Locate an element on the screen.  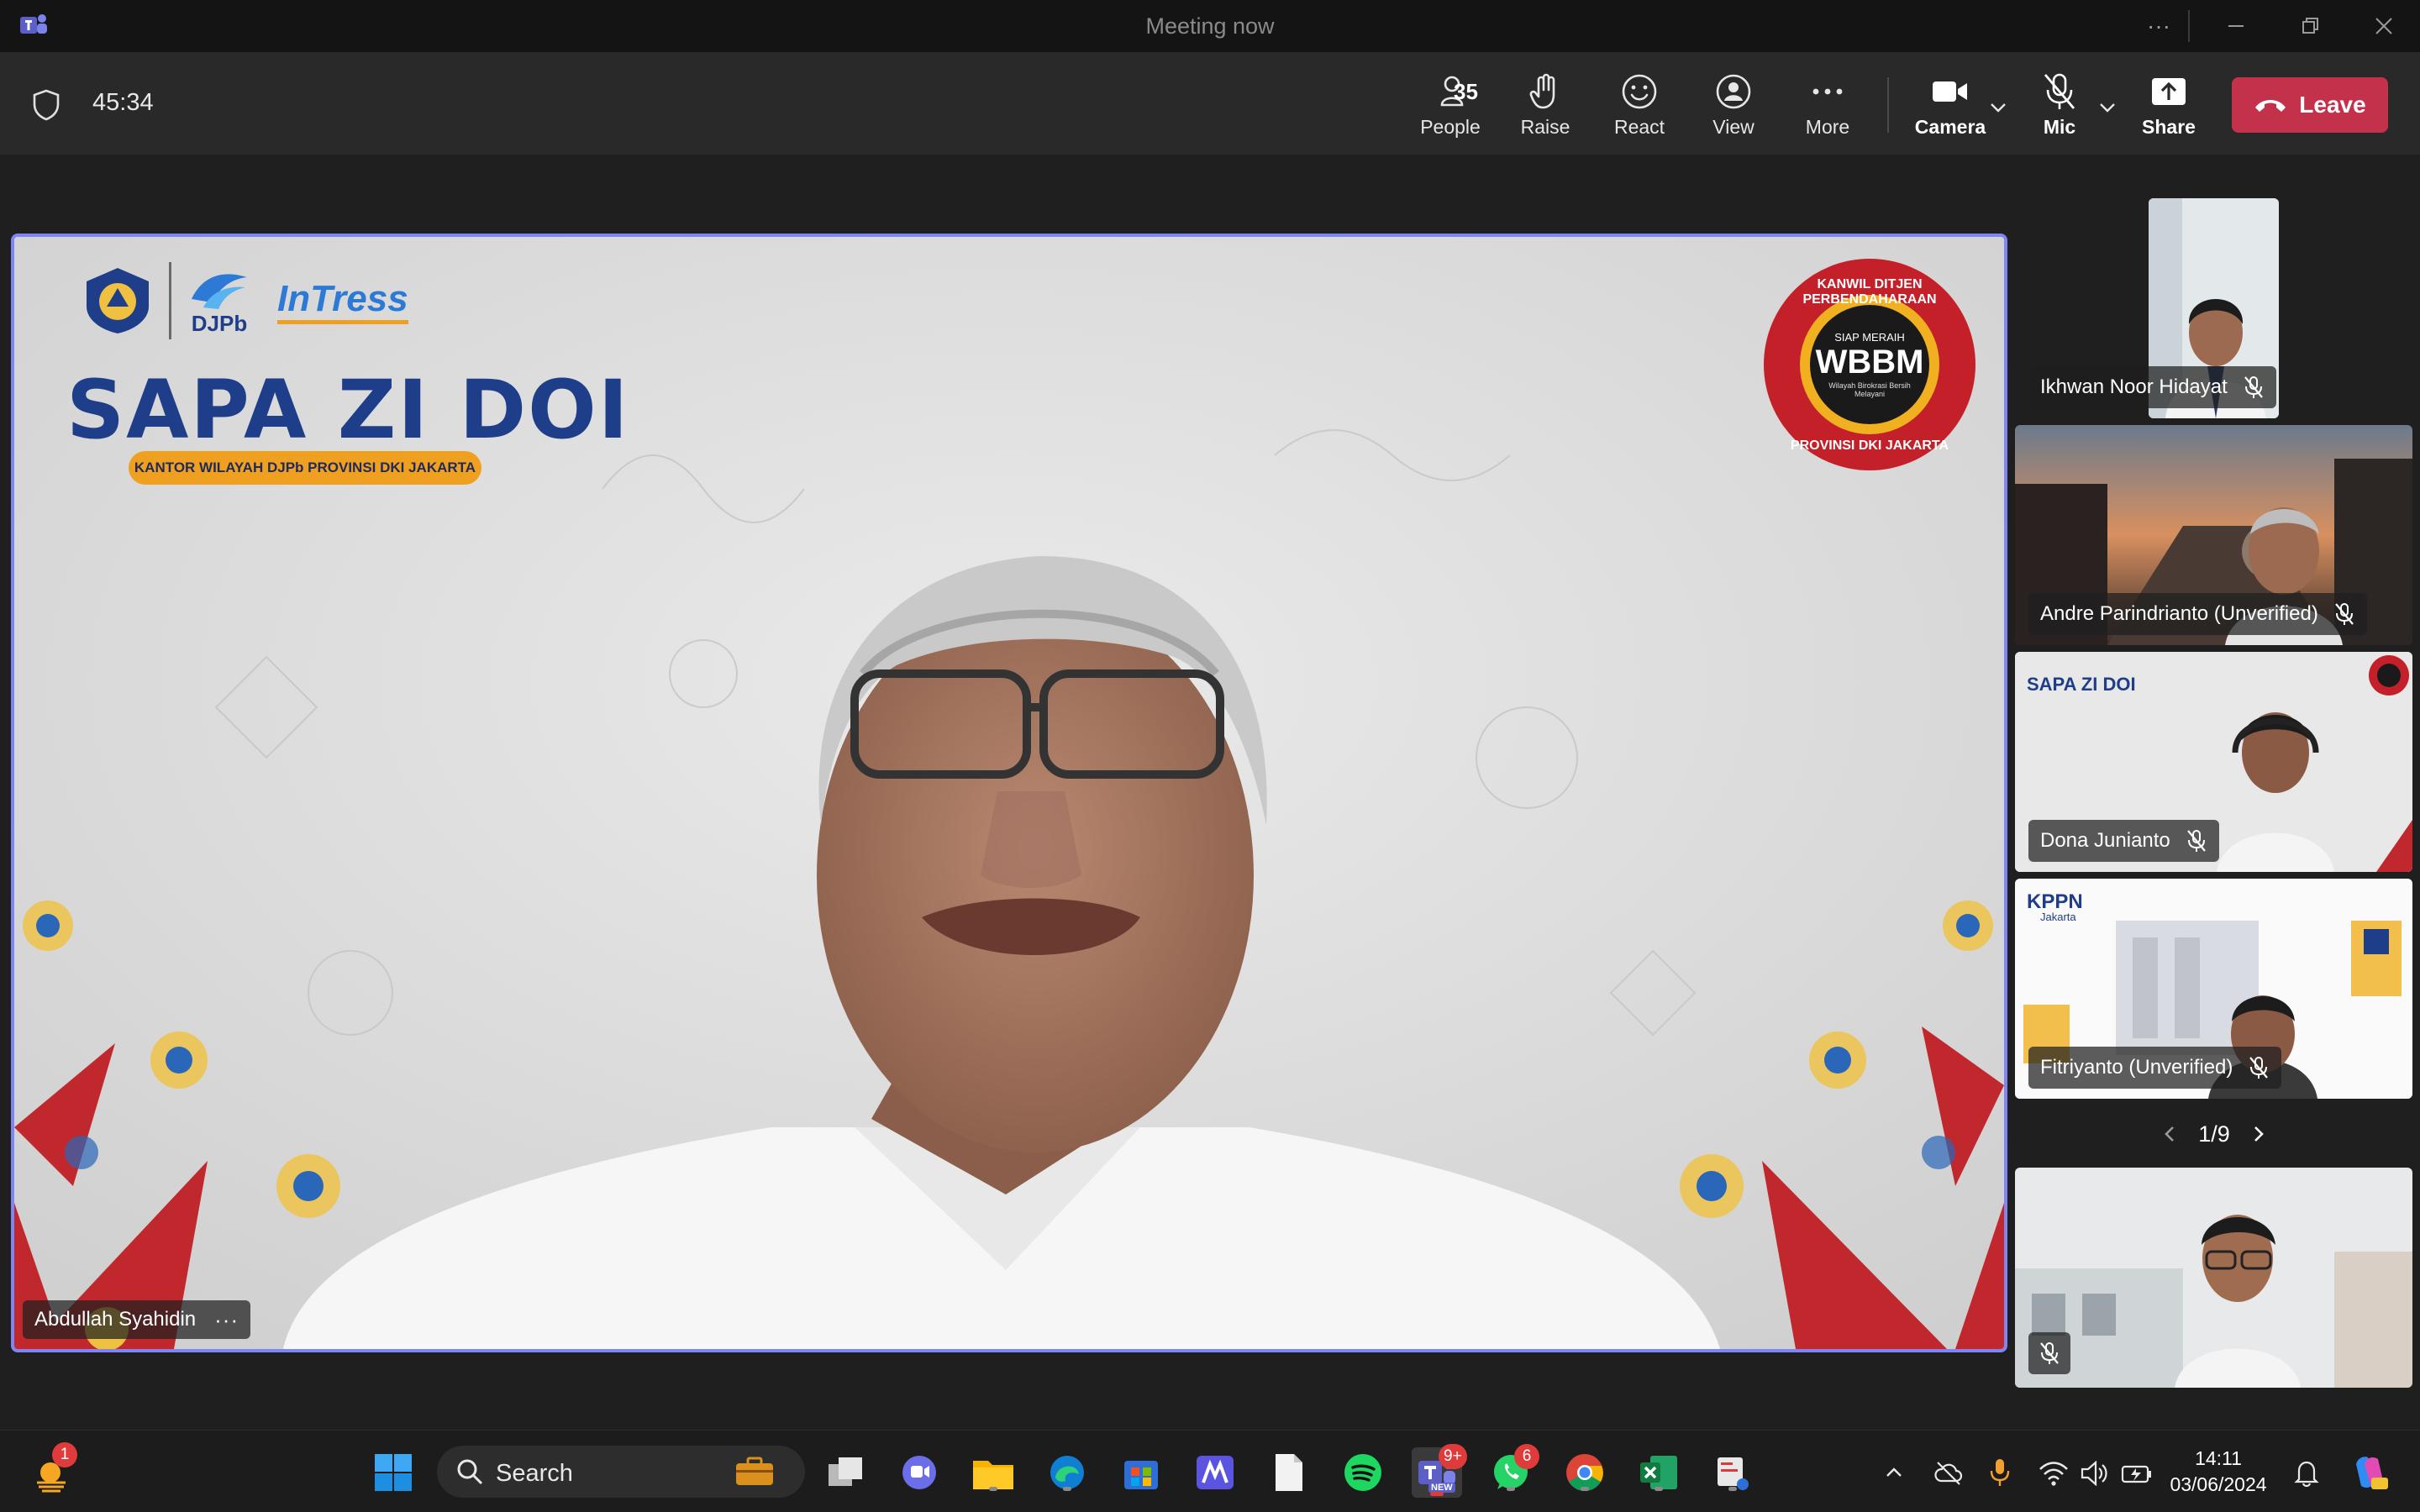
title-bar: Meeting now ··· is located at coordinates (1210, 26).